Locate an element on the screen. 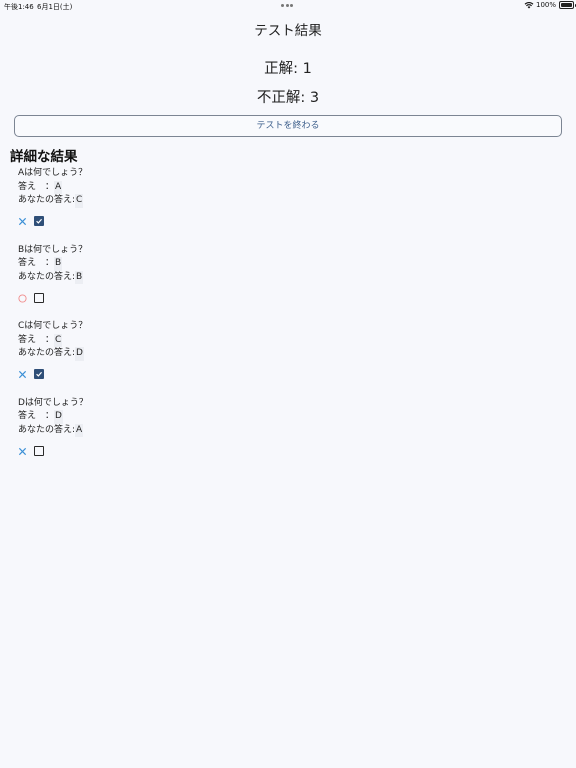  your-answer-row: あなたの答え:B is located at coordinates (118, 277).